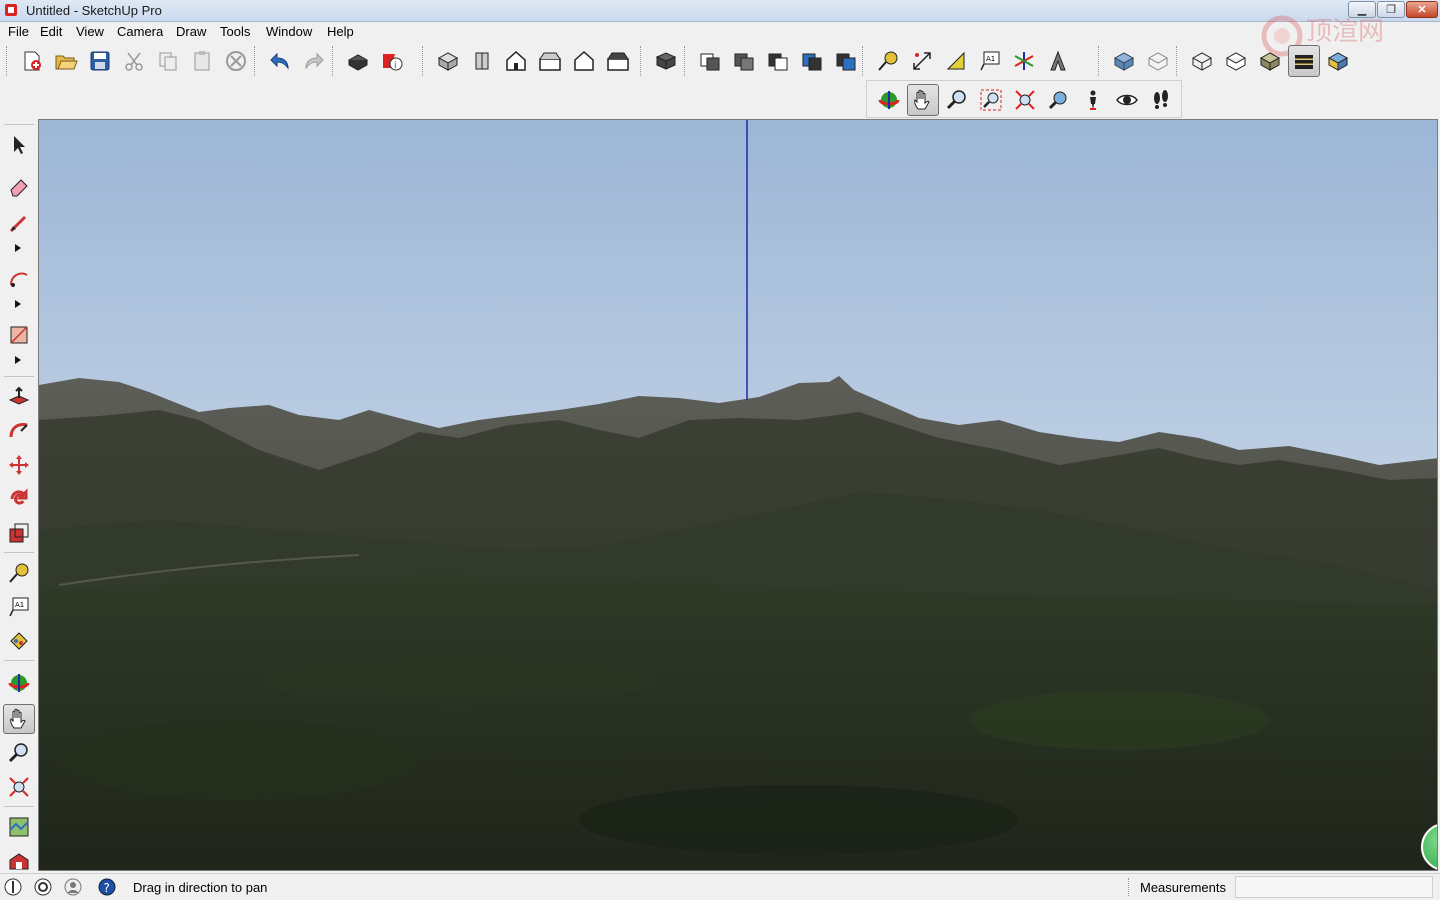 Image resolution: width=1440 pixels, height=900 pixels. I want to click on camera-toolbar-buttons, so click(1025, 100).